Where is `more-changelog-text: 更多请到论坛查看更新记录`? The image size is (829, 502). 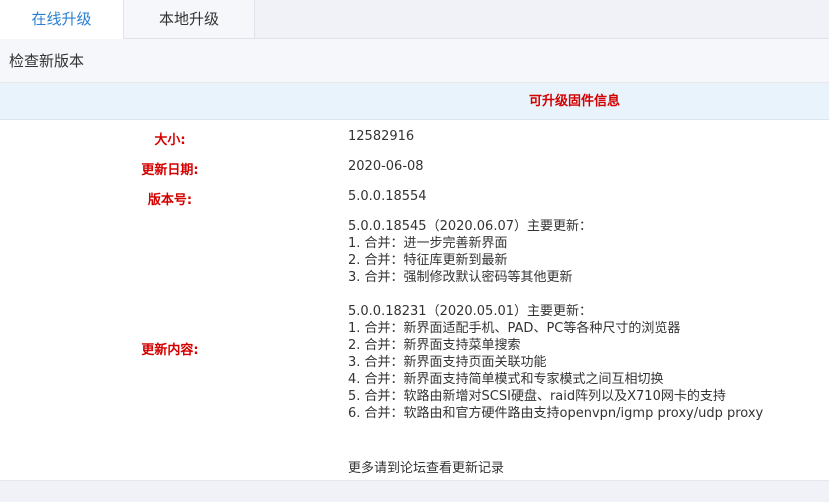
more-changelog-text: 更多请到论坛查看更新记录 is located at coordinates (426, 468).